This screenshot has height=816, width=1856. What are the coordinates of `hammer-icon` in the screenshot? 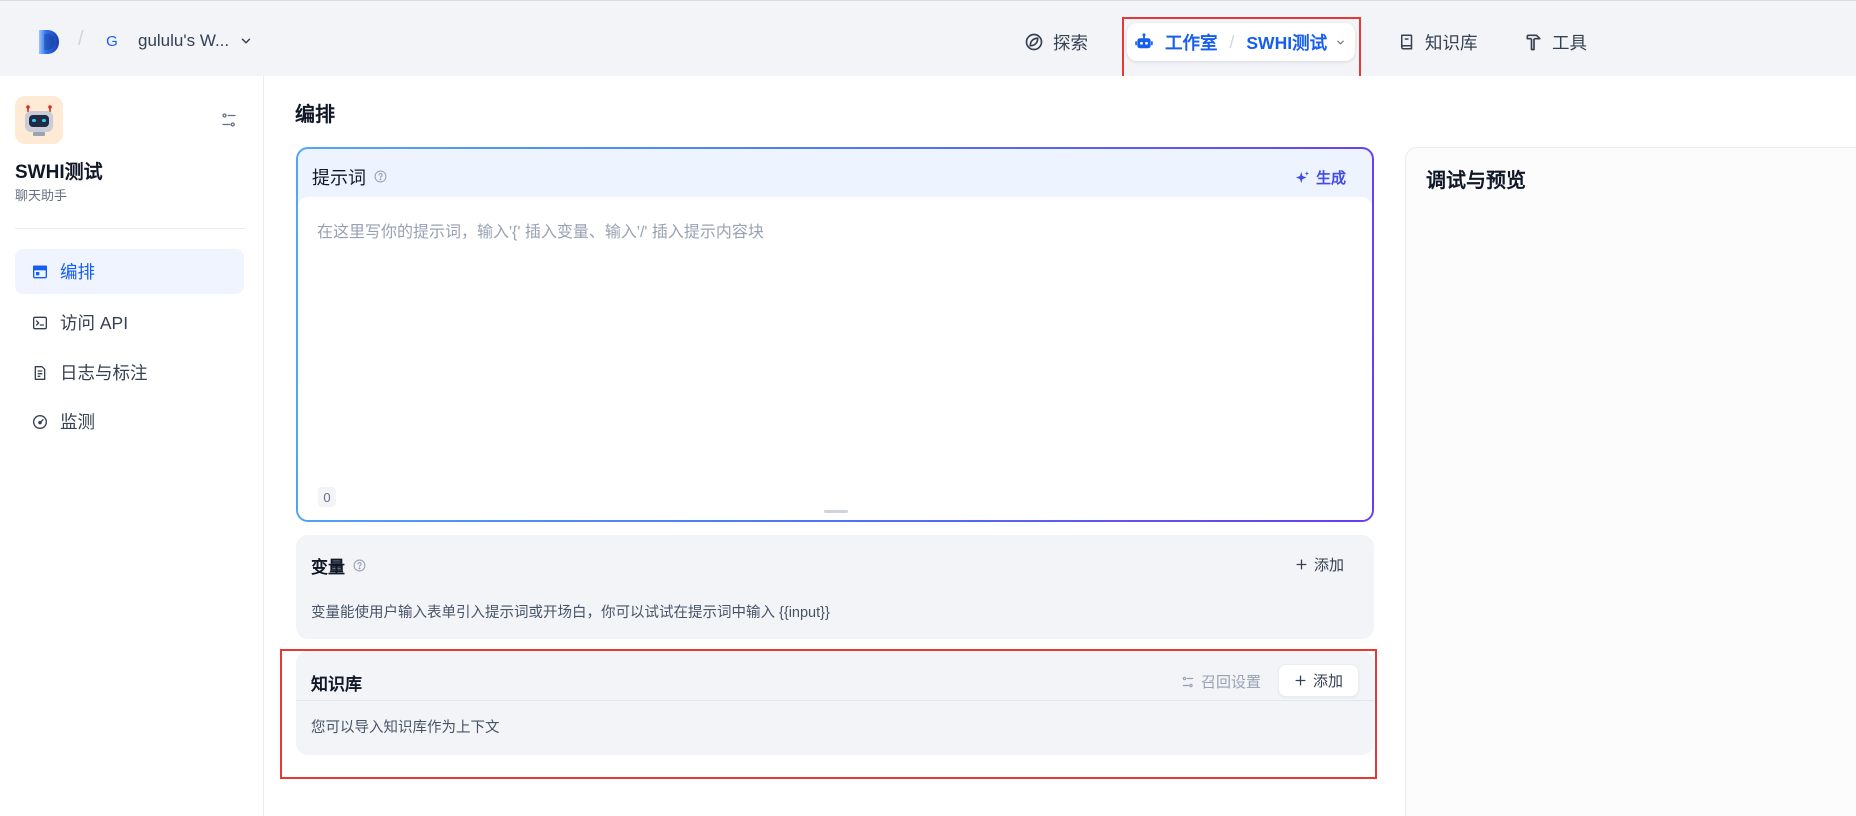 It's located at (1534, 42).